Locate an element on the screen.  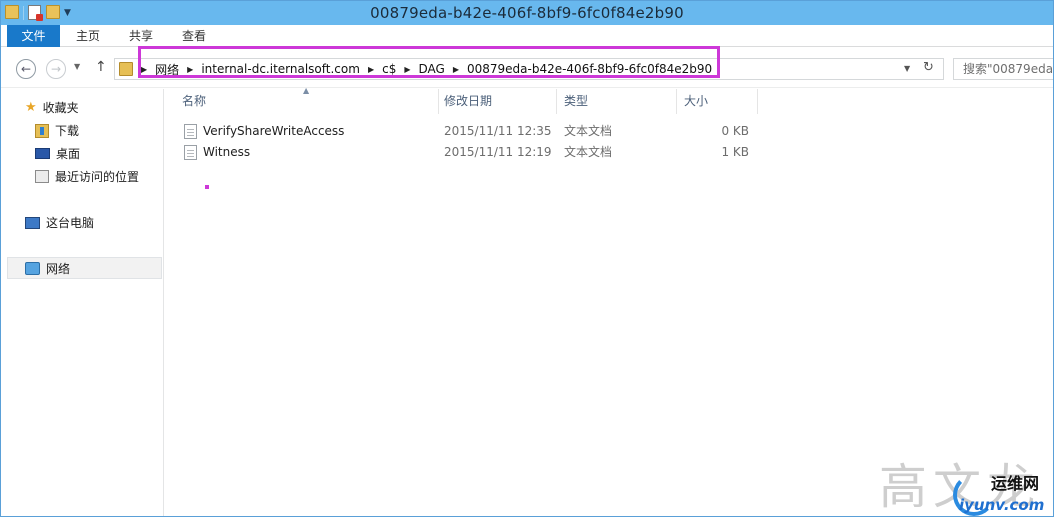
sidebar-item-recent: 最近访问的位置 is located at coordinates (87, 177).